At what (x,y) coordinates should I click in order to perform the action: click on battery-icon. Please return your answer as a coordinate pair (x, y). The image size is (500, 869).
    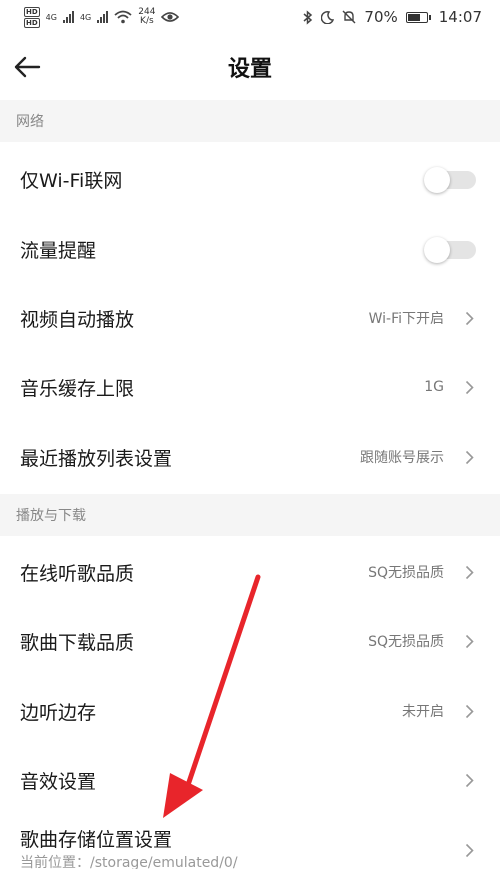
    Looking at the image, I should click on (418, 17).